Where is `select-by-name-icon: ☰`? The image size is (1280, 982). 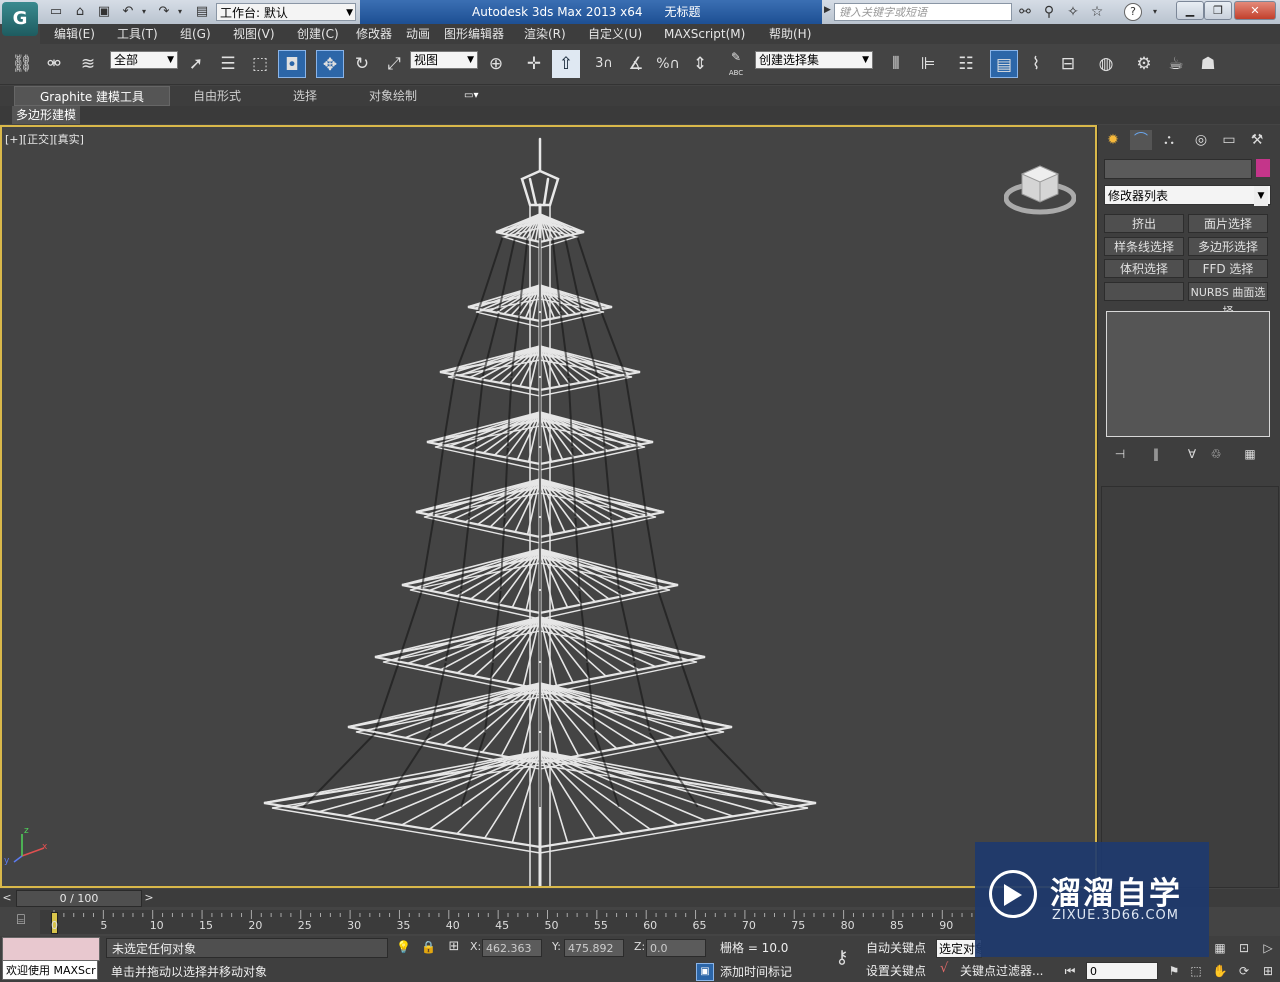
select-by-name-icon: ☰ is located at coordinates (228, 64).